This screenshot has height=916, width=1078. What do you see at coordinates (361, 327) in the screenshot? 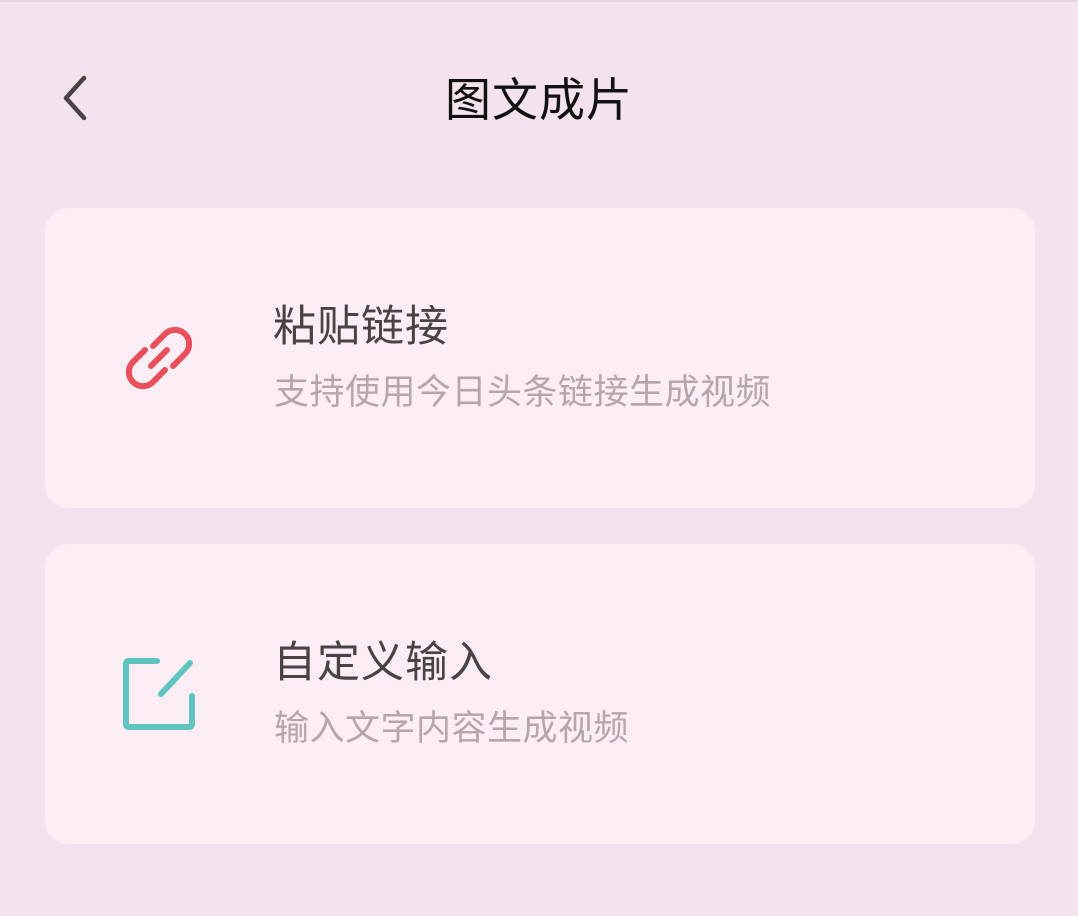
I see `option-title: 粘贴链接` at bounding box center [361, 327].